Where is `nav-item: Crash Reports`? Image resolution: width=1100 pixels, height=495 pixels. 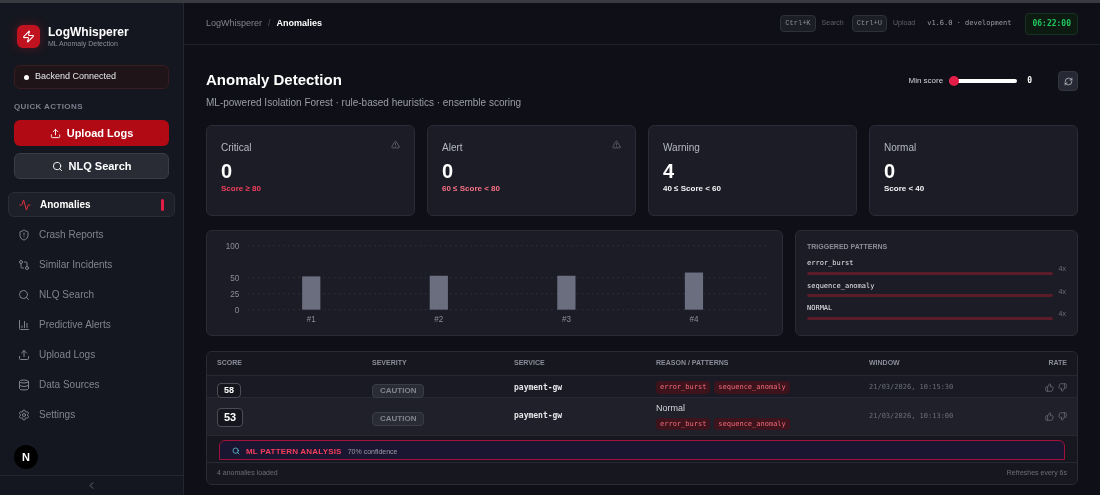 nav-item: Crash Reports is located at coordinates (91, 234).